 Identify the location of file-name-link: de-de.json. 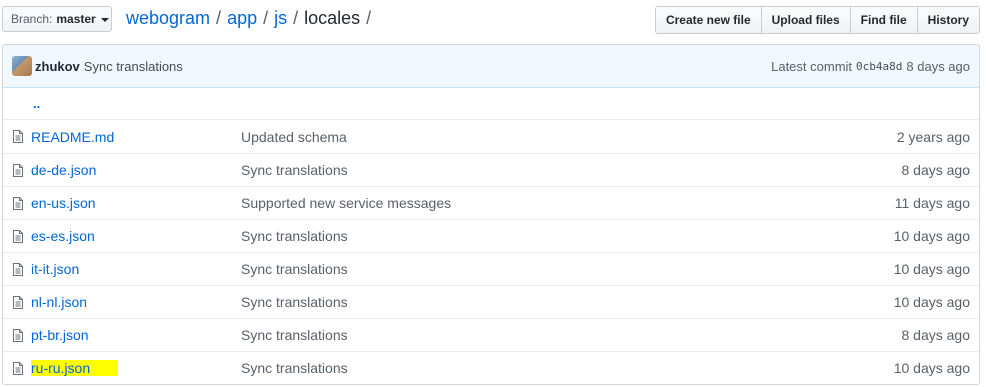
(136, 170).